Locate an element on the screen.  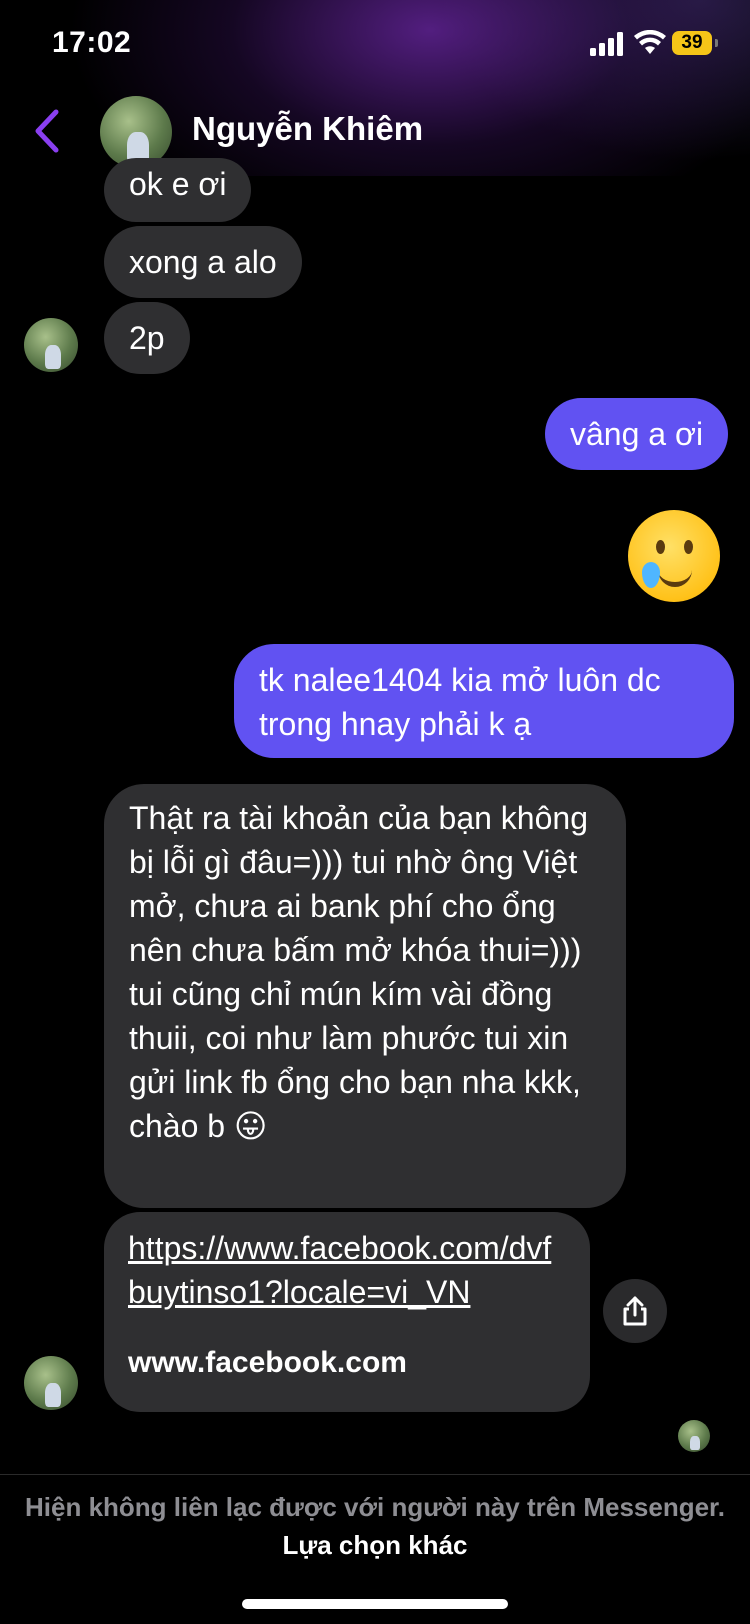
battery-level: 39 is located at coordinates (692, 42).